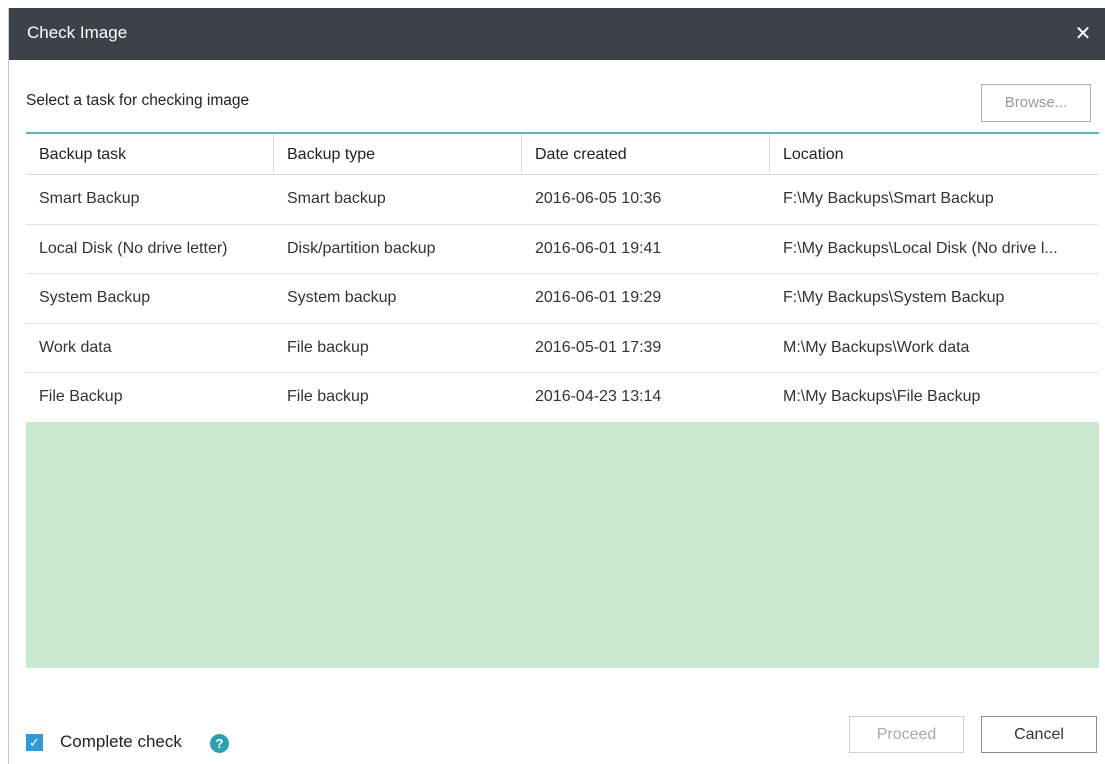  I want to click on cell-date-created: 2016-05-01 17:39, so click(598, 347).